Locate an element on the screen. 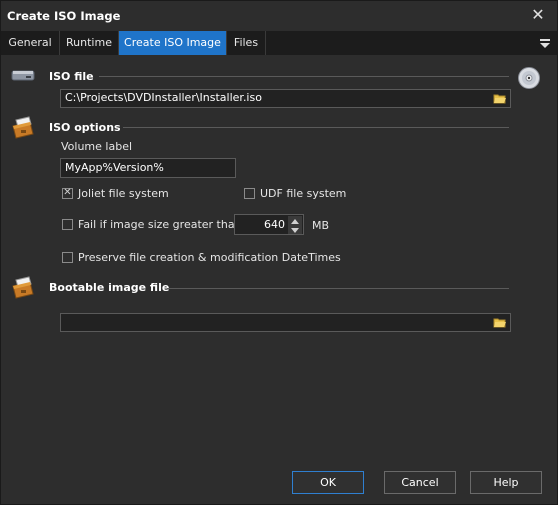 This screenshot has height=505, width=558. joliet-checkbox: ✕ is located at coordinates (67, 193).